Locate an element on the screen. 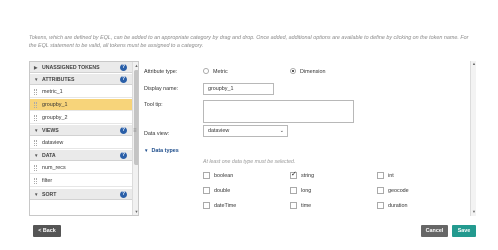 Image resolution: width=498 pixels, height=250 pixels. data-type-label: long is located at coordinates (306, 191).